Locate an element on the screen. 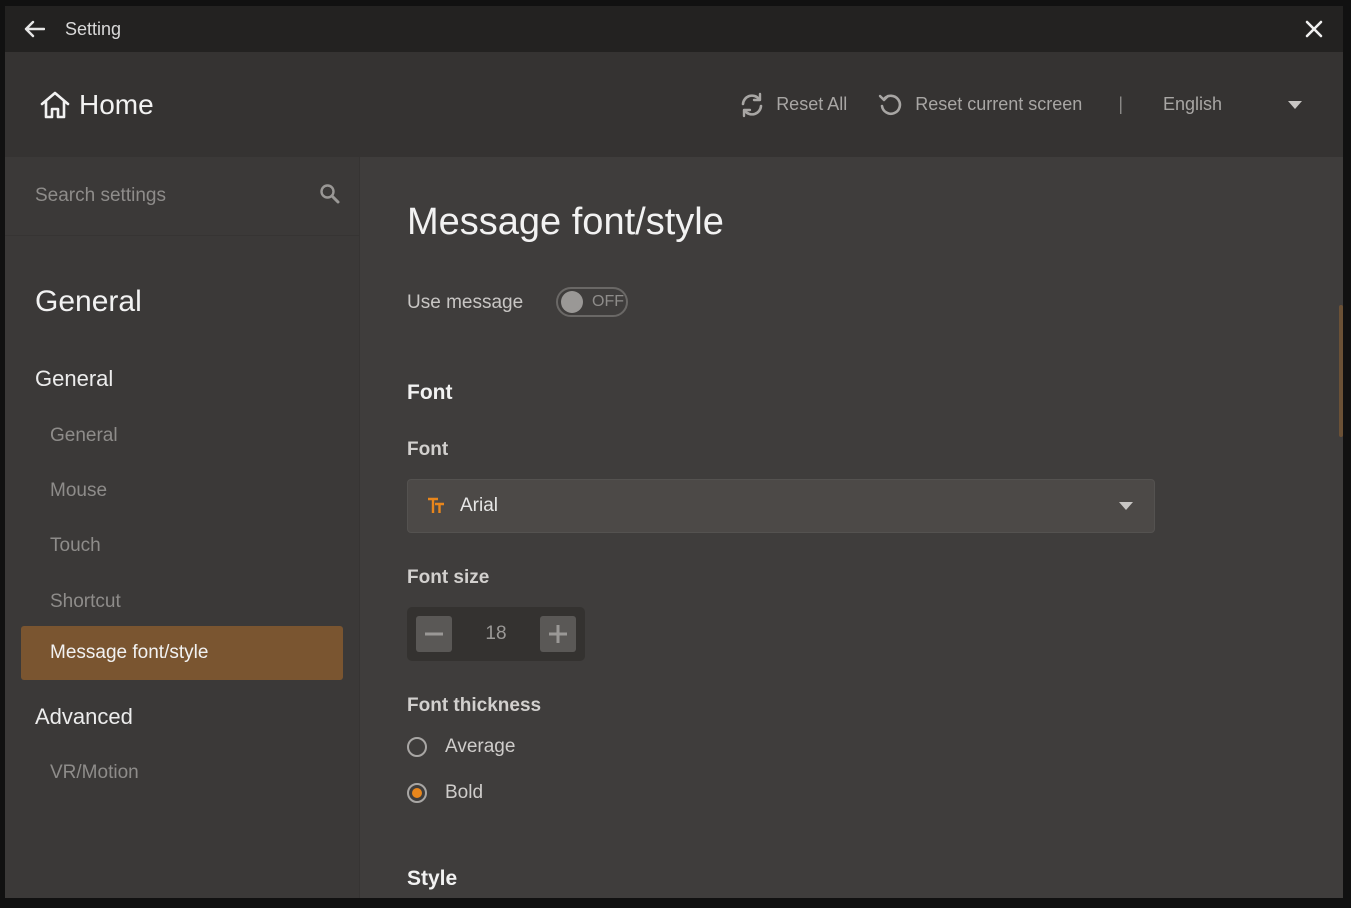 Image resolution: width=1351 pixels, height=908 pixels. reset-all-button: Reset All is located at coordinates (792, 105).